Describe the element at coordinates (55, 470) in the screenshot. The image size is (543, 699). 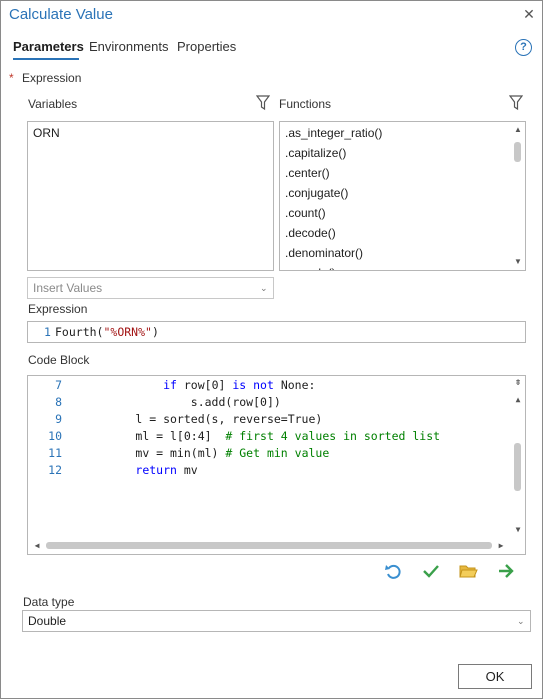
I see `line-number: 12` at that location.